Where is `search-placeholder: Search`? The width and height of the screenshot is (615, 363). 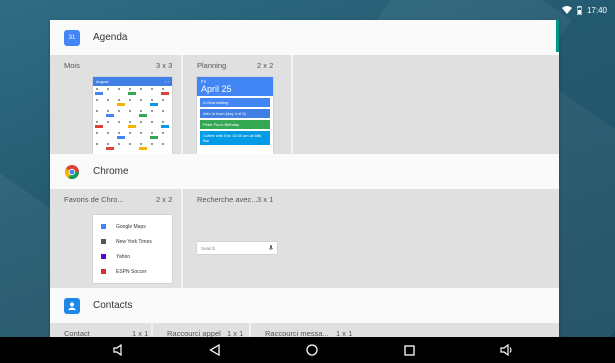 search-placeholder: Search is located at coordinates (208, 248).